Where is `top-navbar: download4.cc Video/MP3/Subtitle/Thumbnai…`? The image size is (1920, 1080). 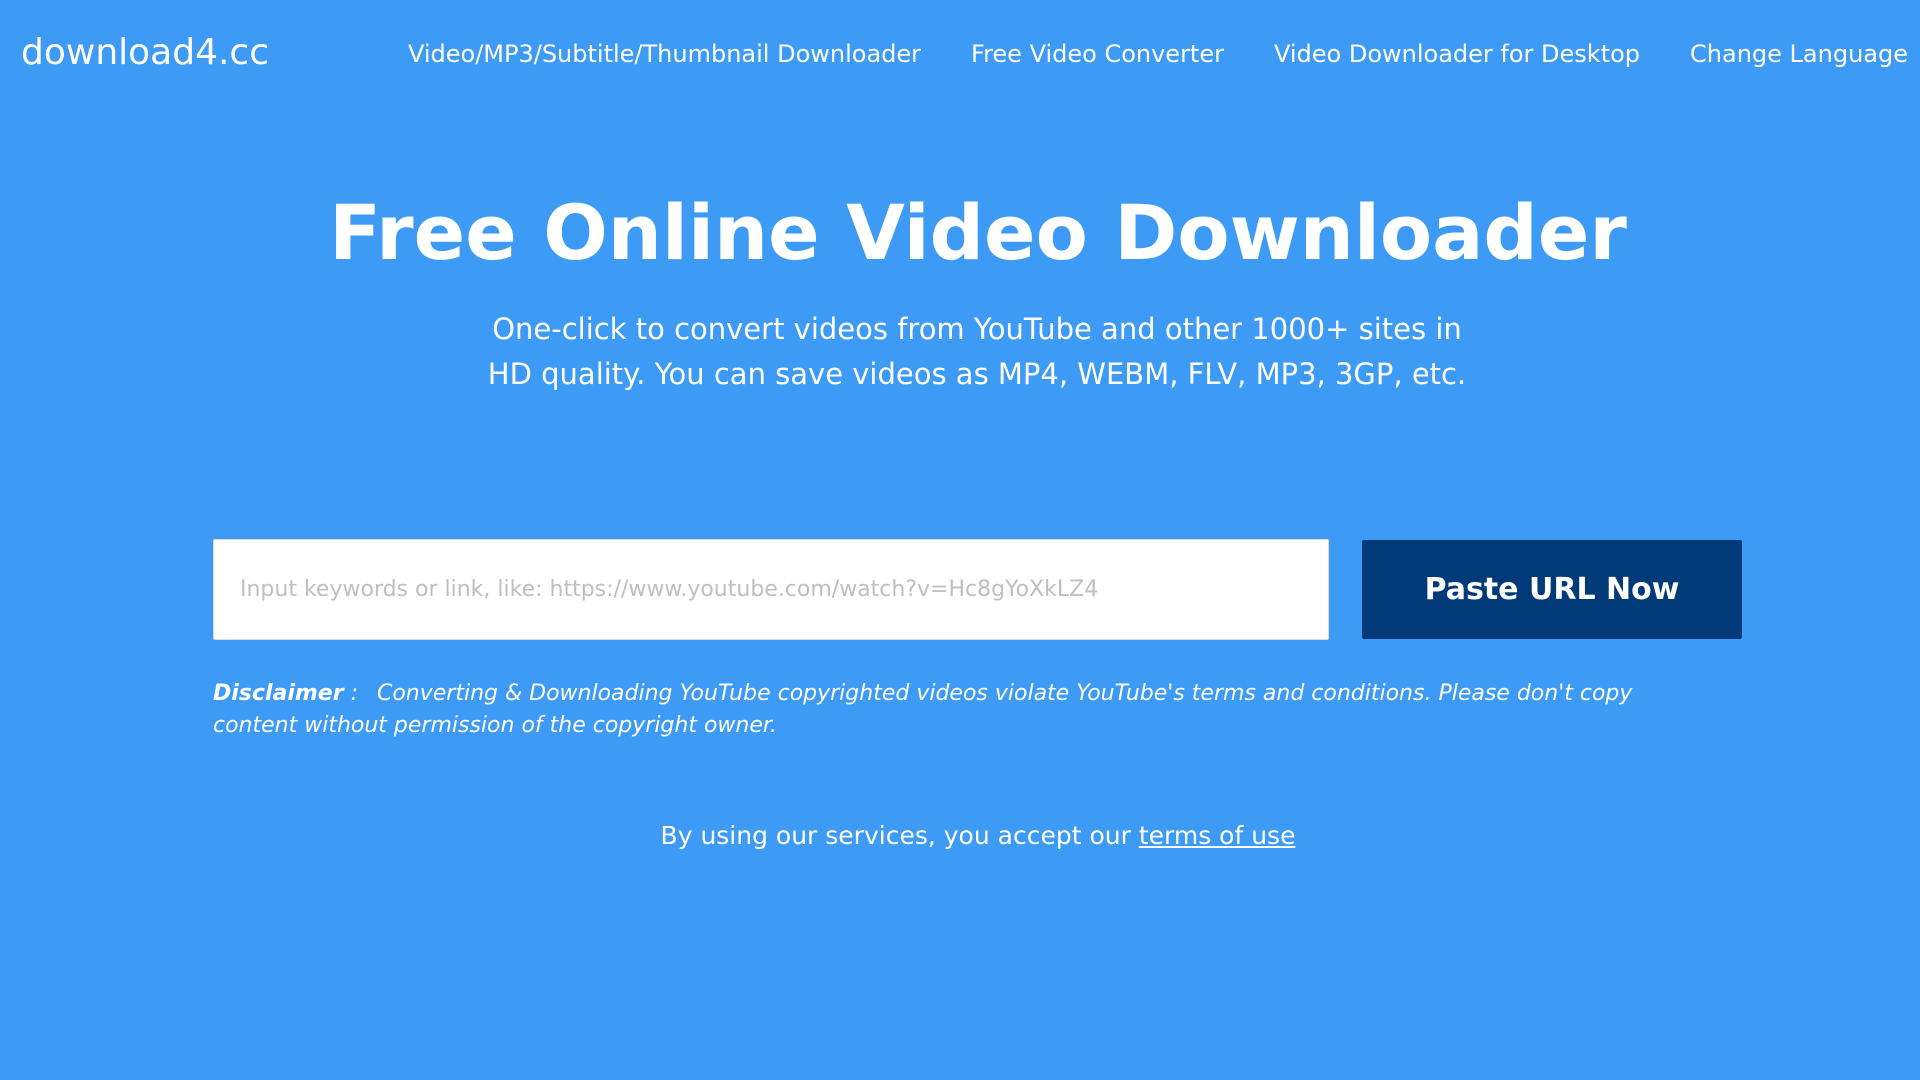 top-navbar: download4.cc Video/MP3/Subtitle/Thumbnai… is located at coordinates (960, 55).